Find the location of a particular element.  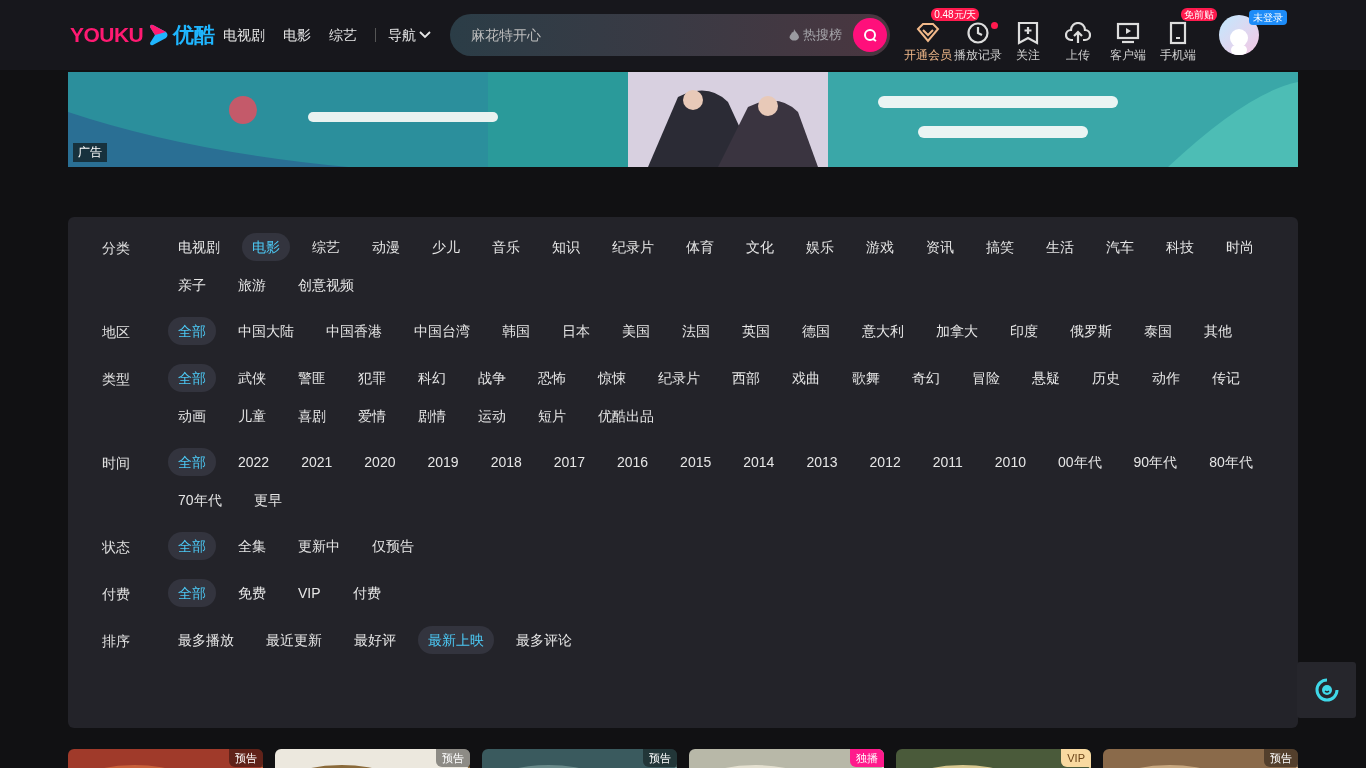

filter-option: 2021 is located at coordinates (317, 462).